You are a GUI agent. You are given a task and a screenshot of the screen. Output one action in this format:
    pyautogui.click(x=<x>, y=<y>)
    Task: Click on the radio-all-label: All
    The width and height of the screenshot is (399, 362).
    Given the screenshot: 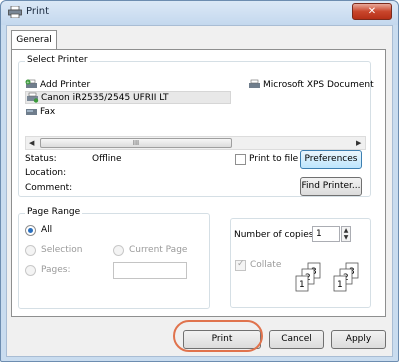 What is the action you would take?
    pyautogui.click(x=47, y=230)
    